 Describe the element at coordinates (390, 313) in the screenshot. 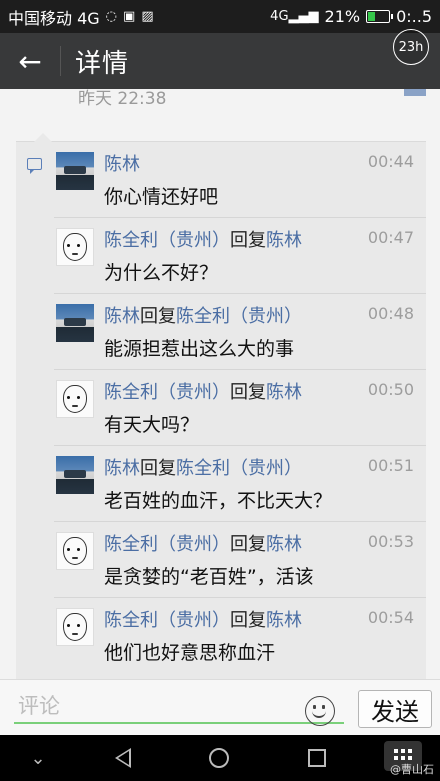

I see `comment-time: 00:48` at that location.